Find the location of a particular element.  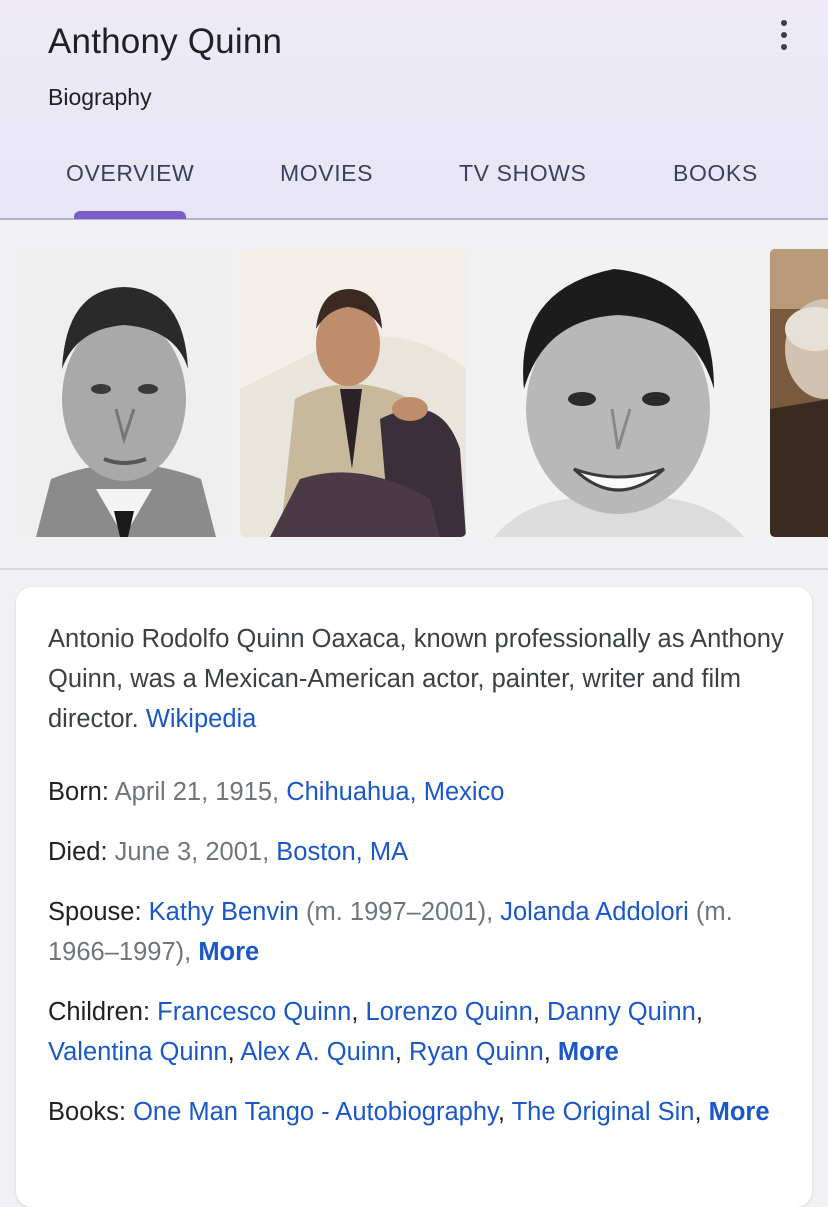

children-more-link: More is located at coordinates (588, 1052).